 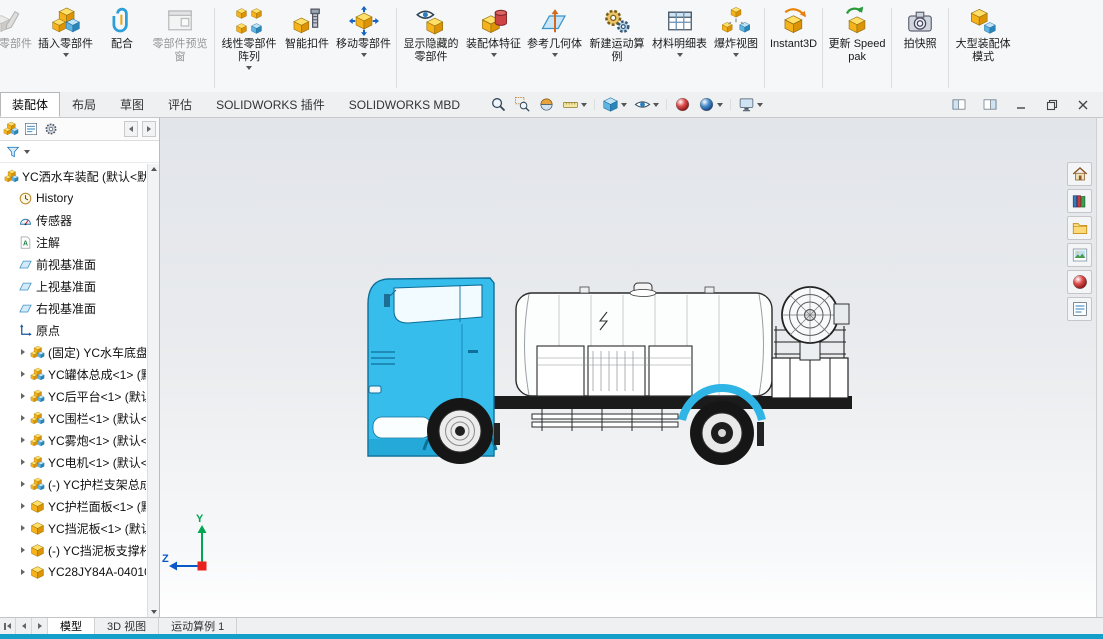 I want to click on tree-item-component: (-) YC挡泥板支撑杆, so click(x=73, y=550).